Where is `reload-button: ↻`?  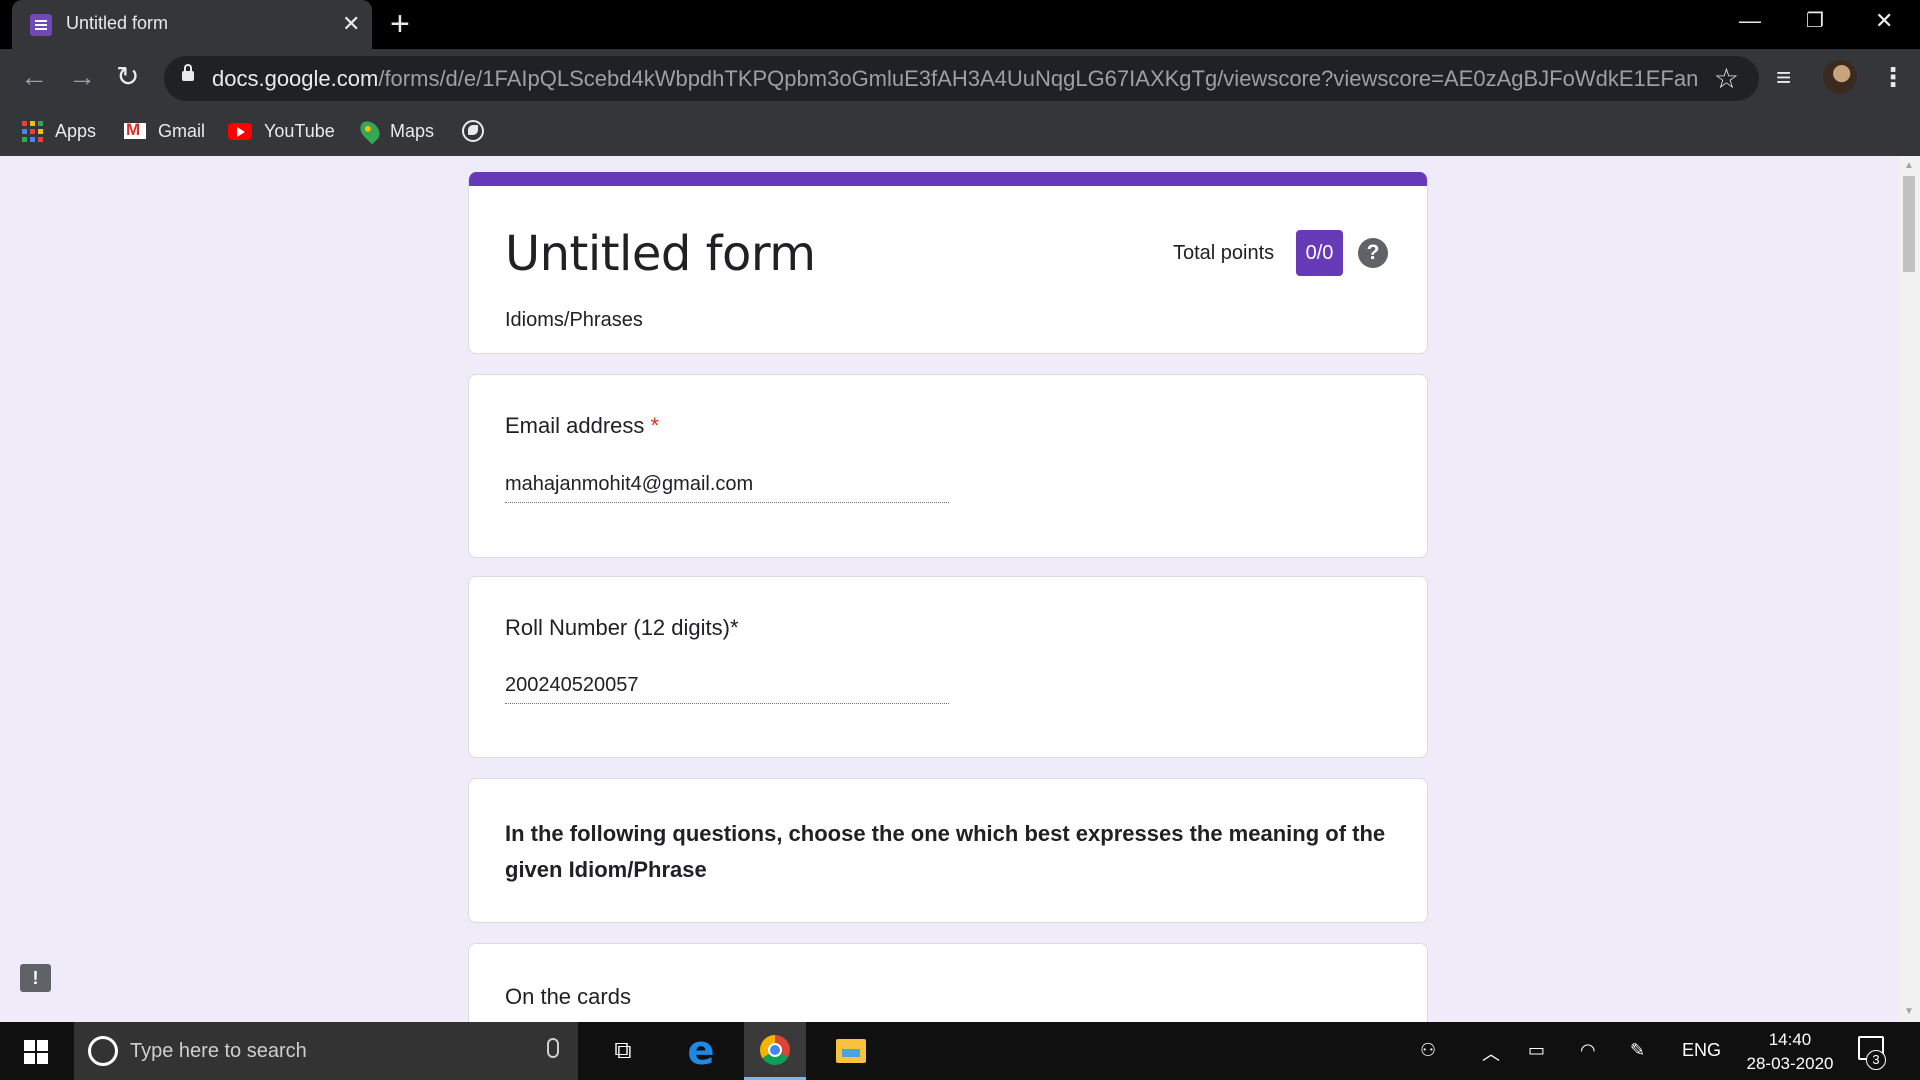 reload-button: ↻ is located at coordinates (127, 77).